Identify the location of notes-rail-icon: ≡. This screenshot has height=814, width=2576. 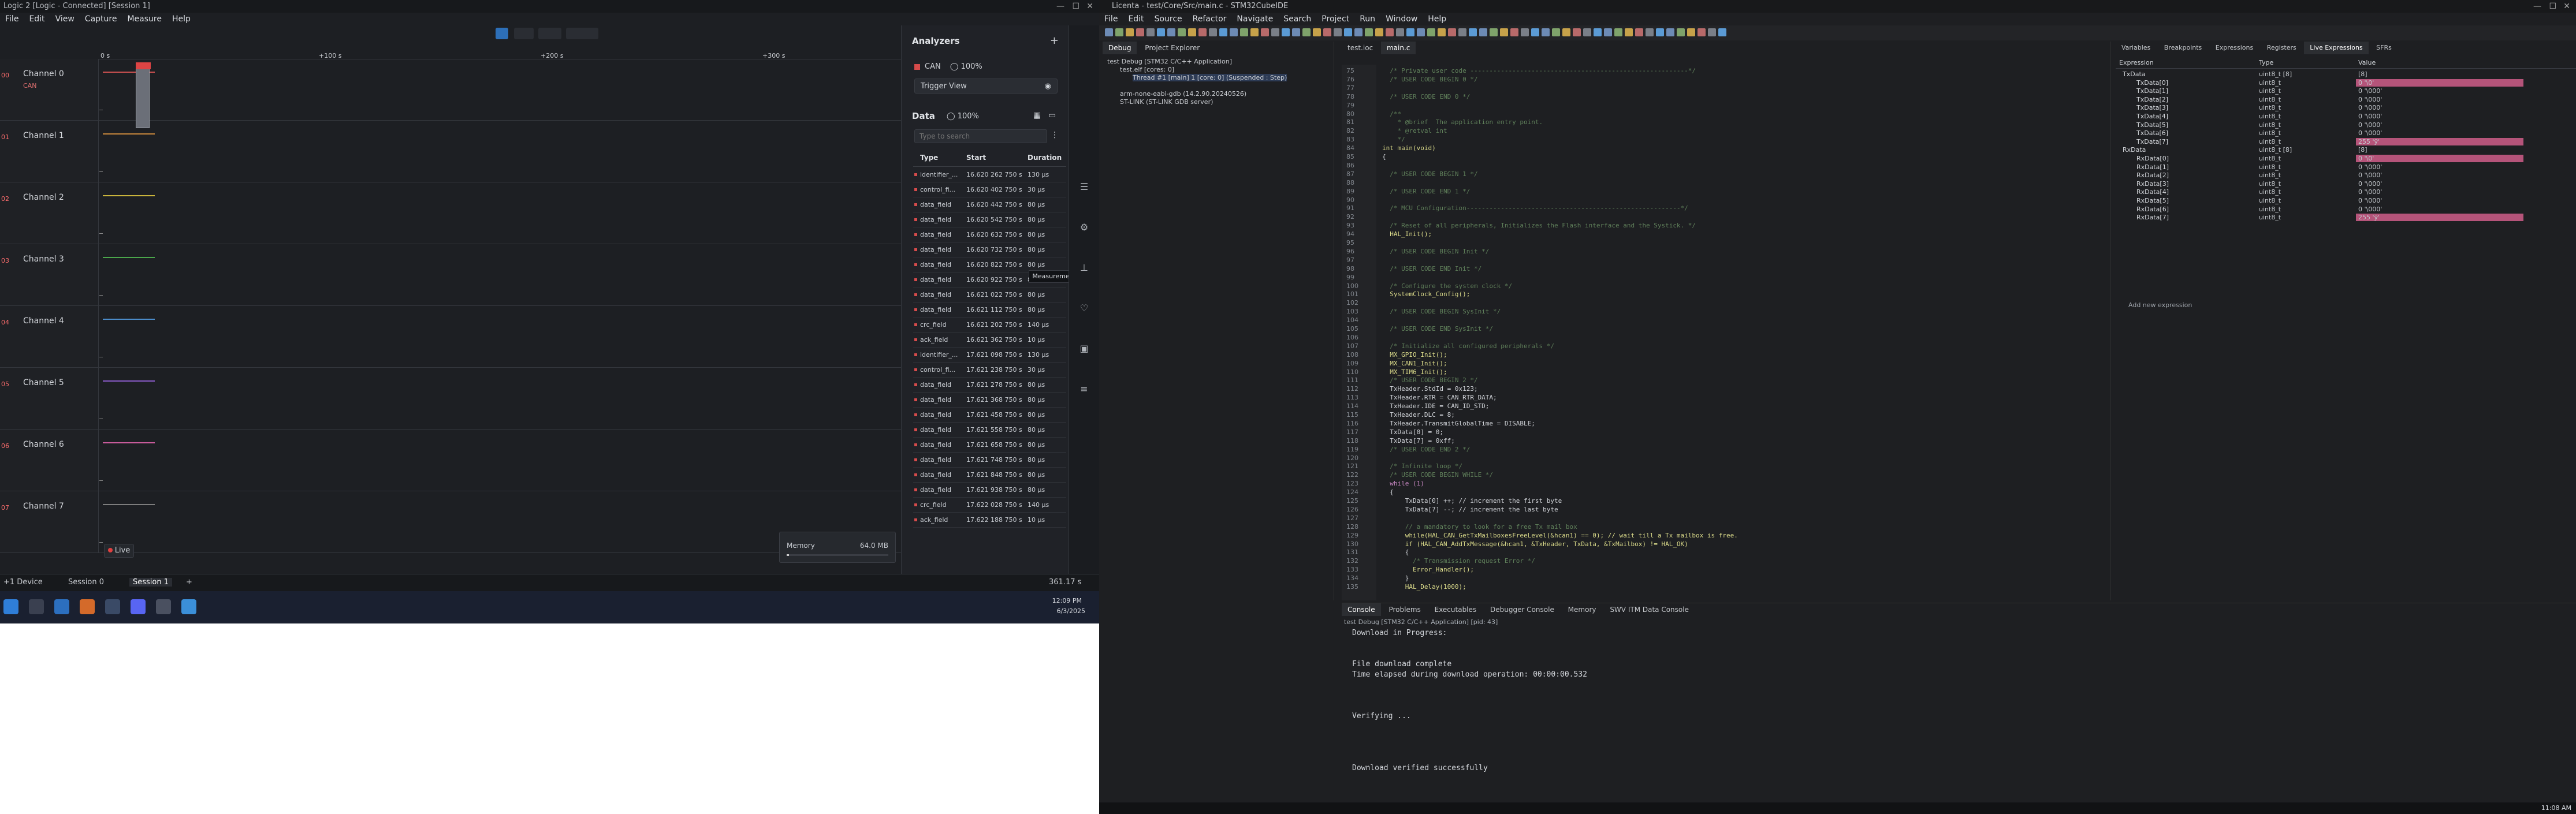
(1084, 389).